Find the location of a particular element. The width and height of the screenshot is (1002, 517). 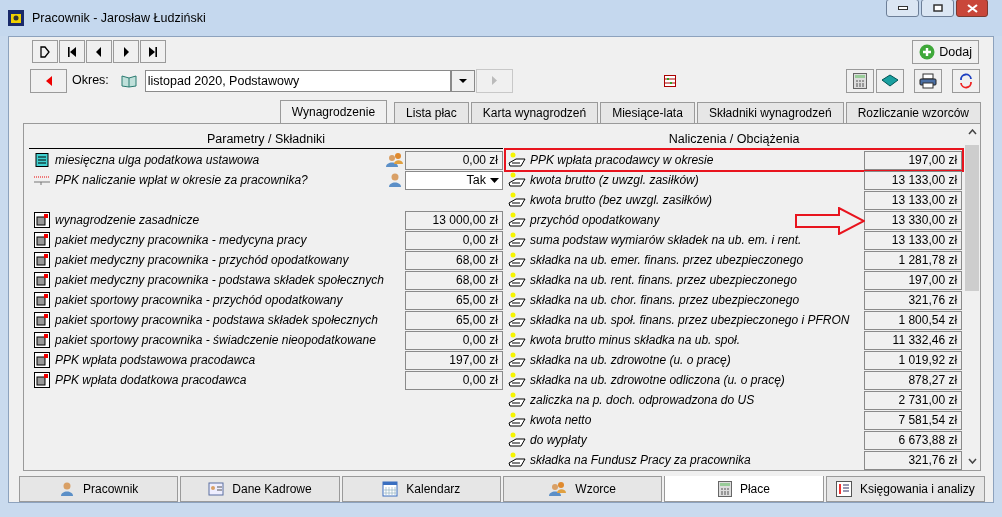

charge-label: składka na ub. społ. finans. przez ubezpieczonego i PFRON is located at coordinates (690, 320).